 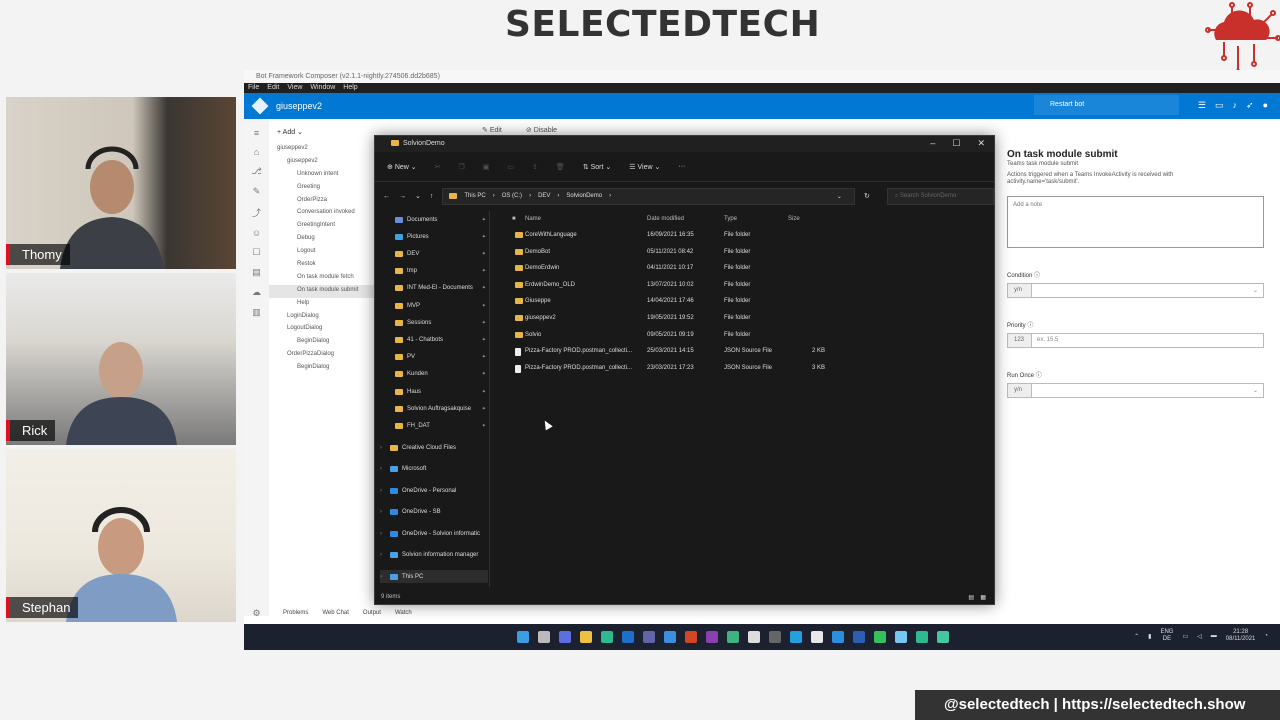 I want to click on tree-item: OrderPizza, so click(x=324, y=201).